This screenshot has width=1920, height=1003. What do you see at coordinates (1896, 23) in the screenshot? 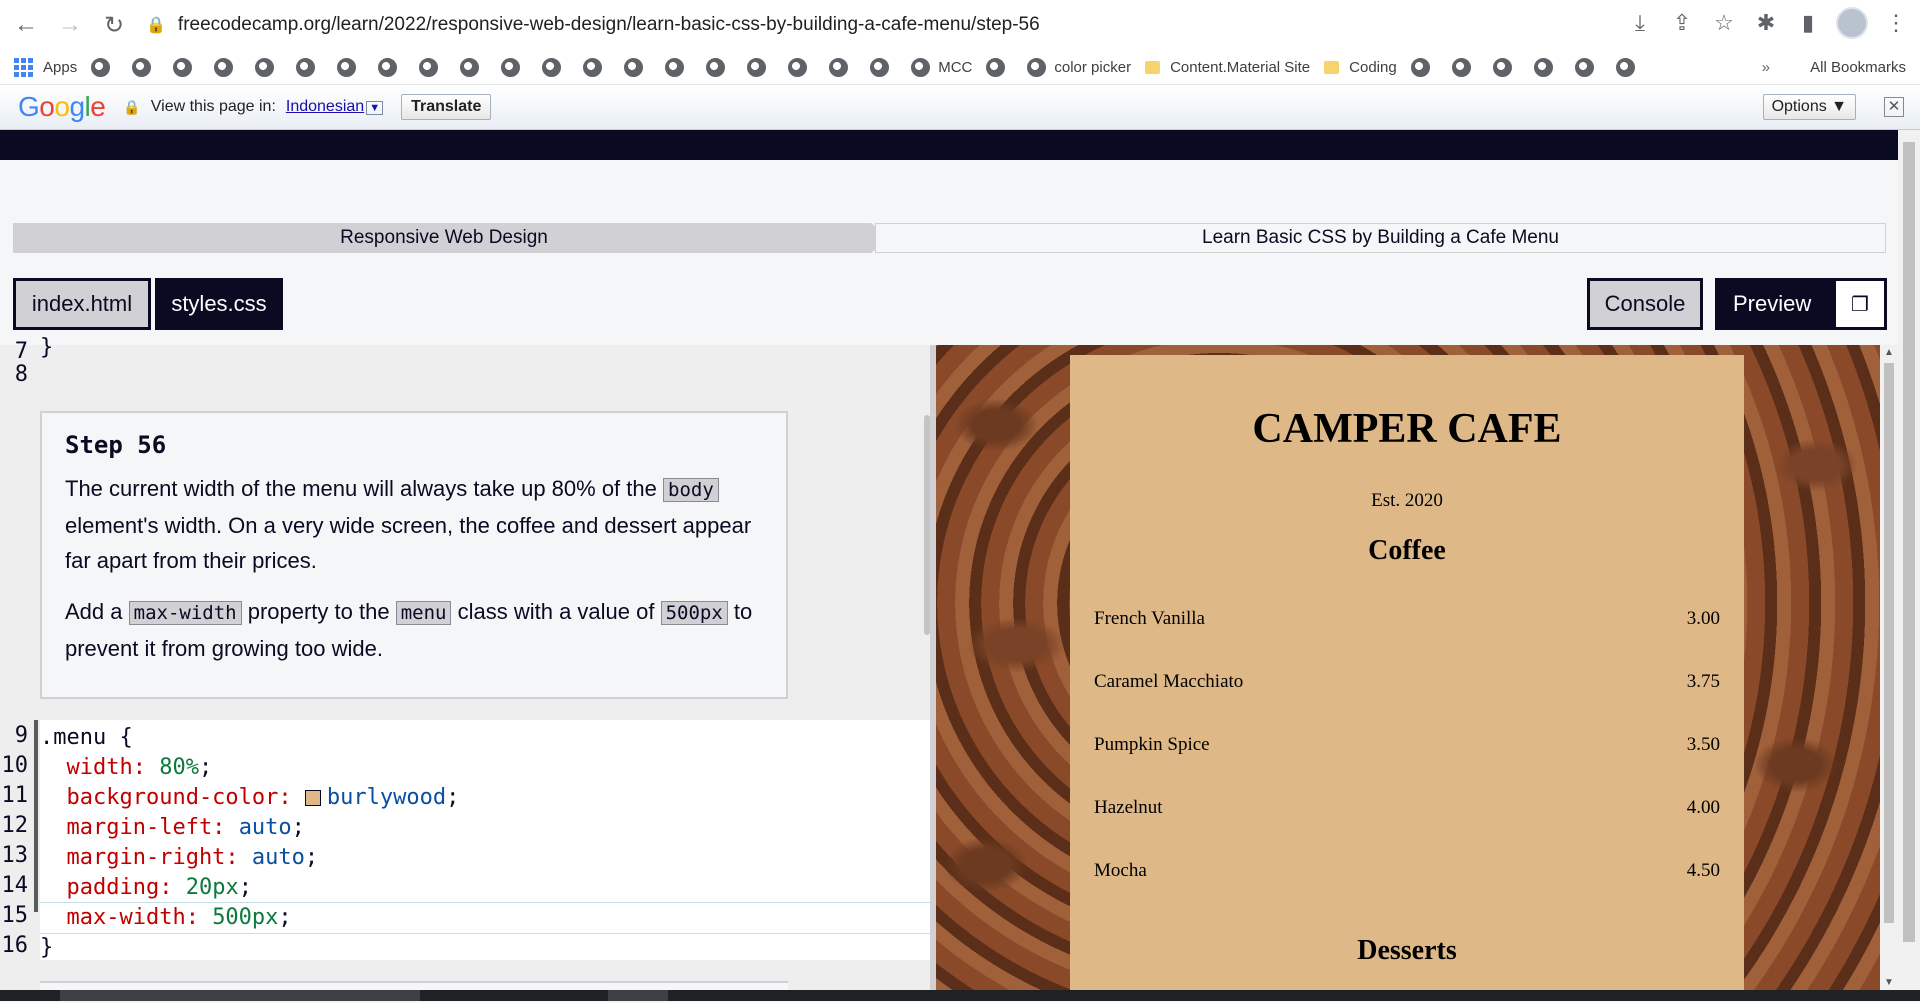
I see `menu-kebab-icon: ⋮` at bounding box center [1896, 23].